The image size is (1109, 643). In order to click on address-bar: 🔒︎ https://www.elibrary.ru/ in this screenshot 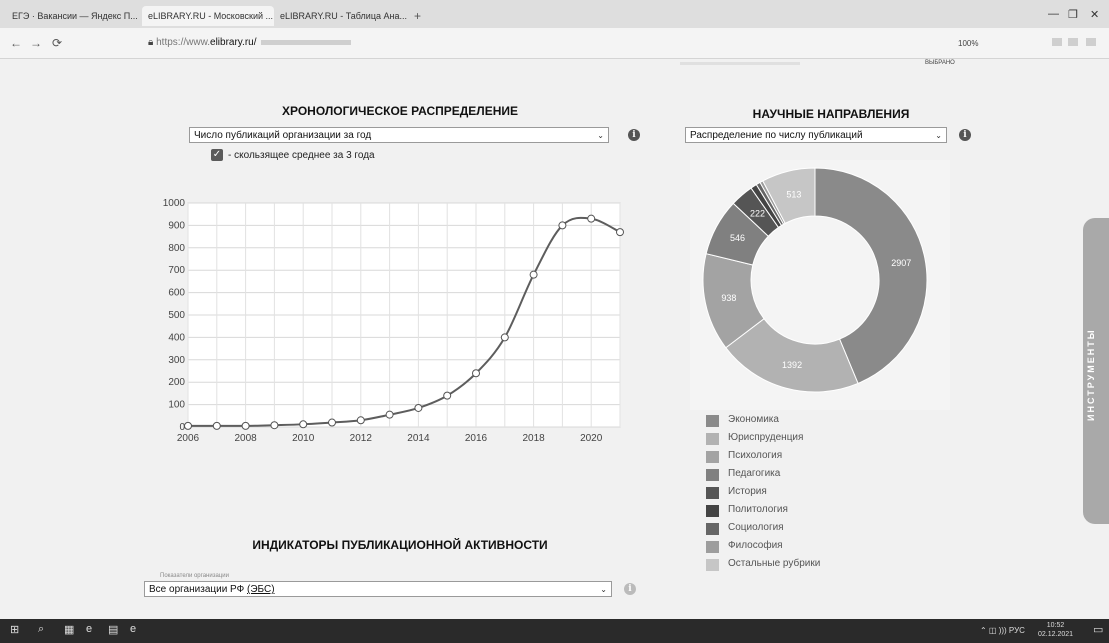, I will do `click(538, 43)`.